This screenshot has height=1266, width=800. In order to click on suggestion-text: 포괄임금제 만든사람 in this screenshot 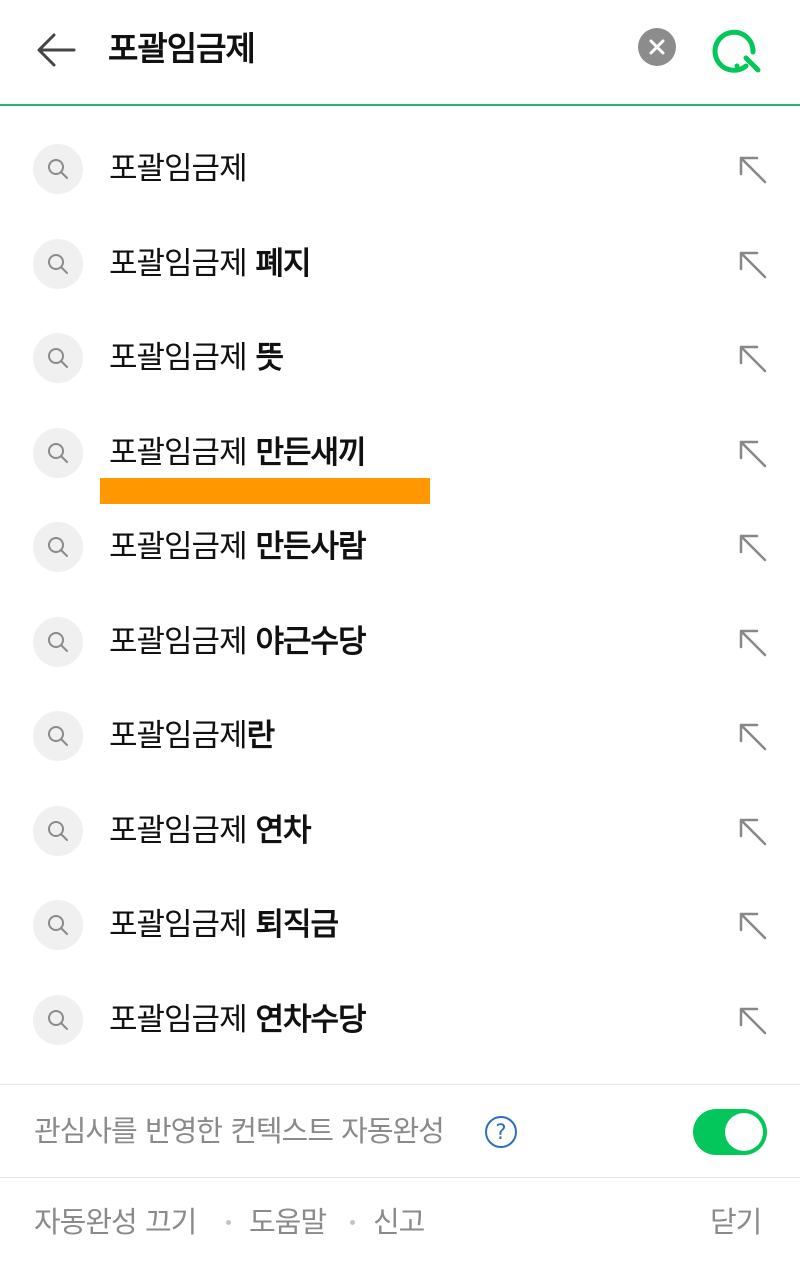, I will do `click(238, 547)`.